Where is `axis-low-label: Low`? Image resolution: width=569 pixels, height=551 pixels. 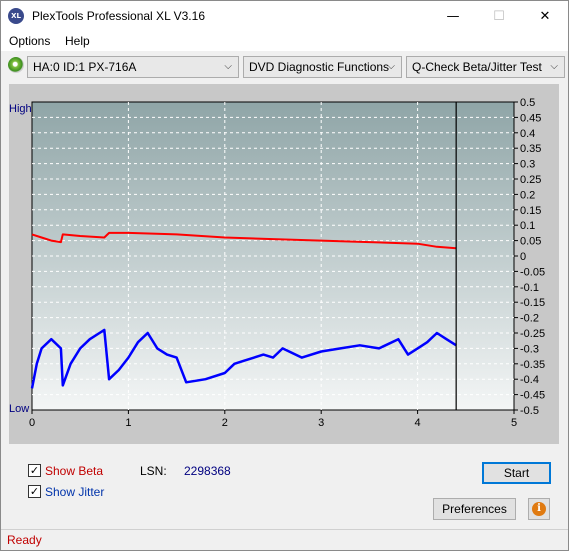 axis-low-label: Low is located at coordinates (19, 409).